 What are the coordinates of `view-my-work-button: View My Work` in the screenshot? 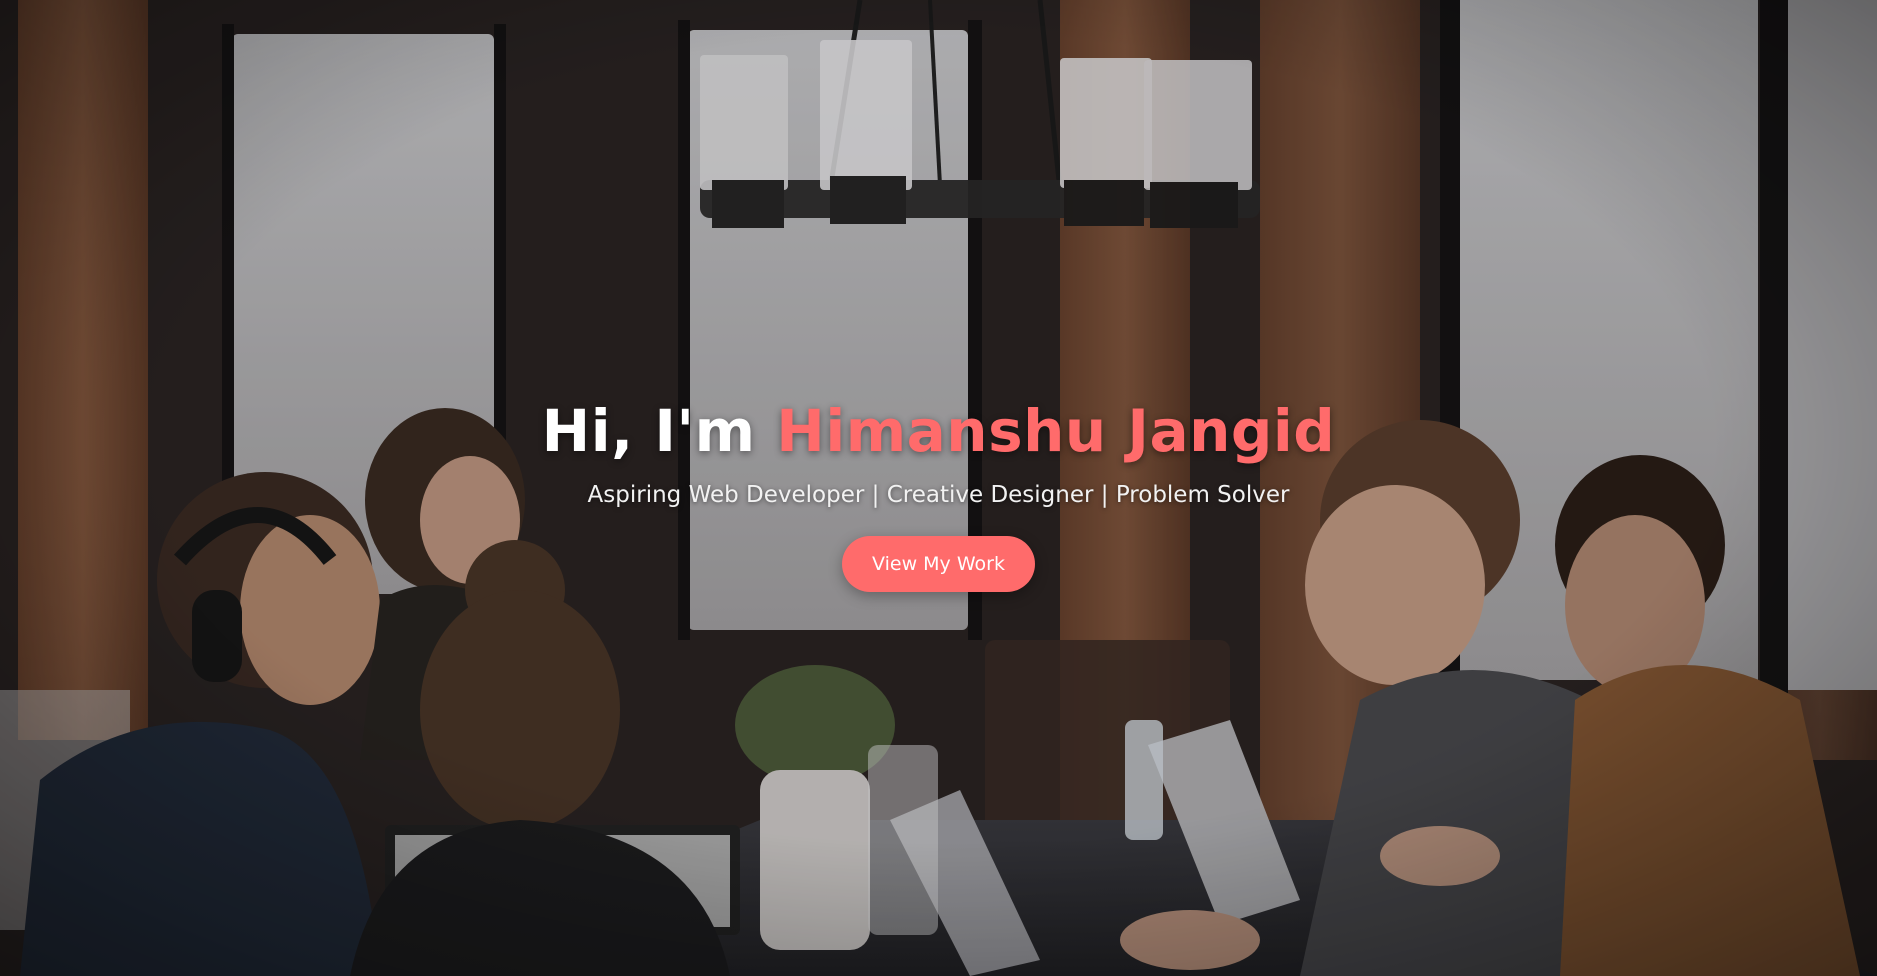 It's located at (938, 564).